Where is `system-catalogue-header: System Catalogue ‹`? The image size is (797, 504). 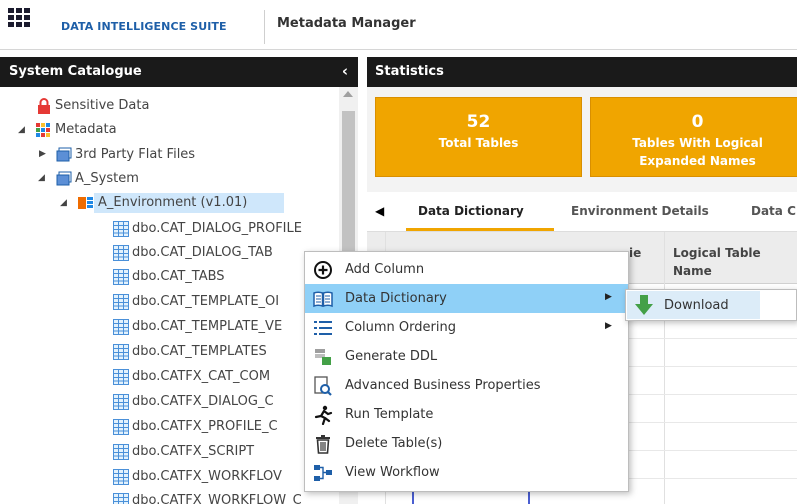
system-catalogue-header: System Catalogue ‹ is located at coordinates (179, 72).